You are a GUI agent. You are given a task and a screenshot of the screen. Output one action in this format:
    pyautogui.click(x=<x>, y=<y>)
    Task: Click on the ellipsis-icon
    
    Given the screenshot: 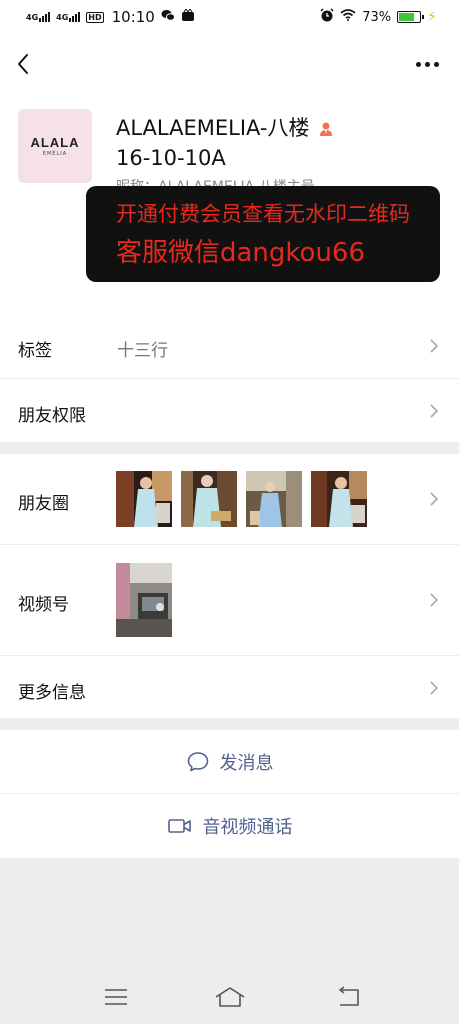 What is the action you would take?
    pyautogui.click(x=427, y=64)
    